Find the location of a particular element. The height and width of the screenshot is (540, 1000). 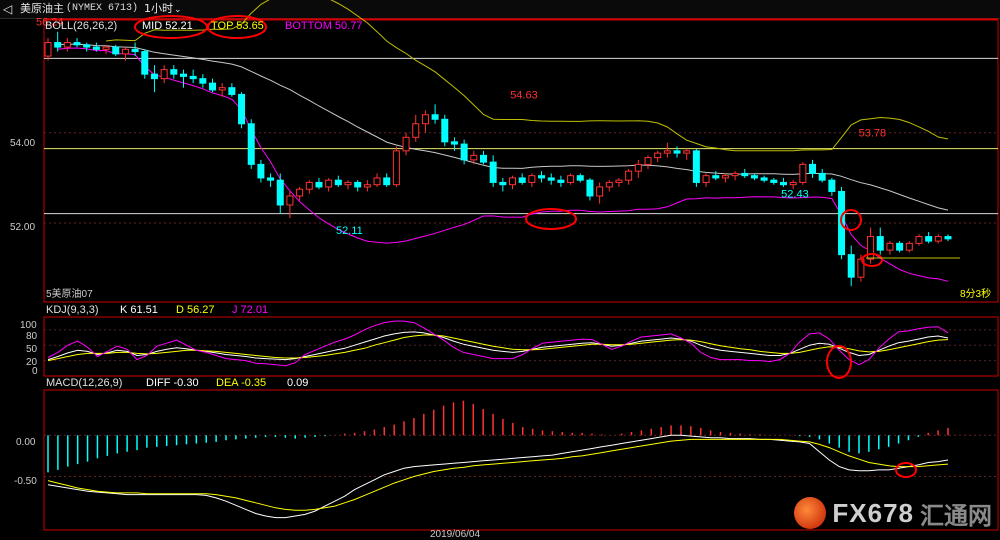

kdj-panel is located at coordinates (521, 349).